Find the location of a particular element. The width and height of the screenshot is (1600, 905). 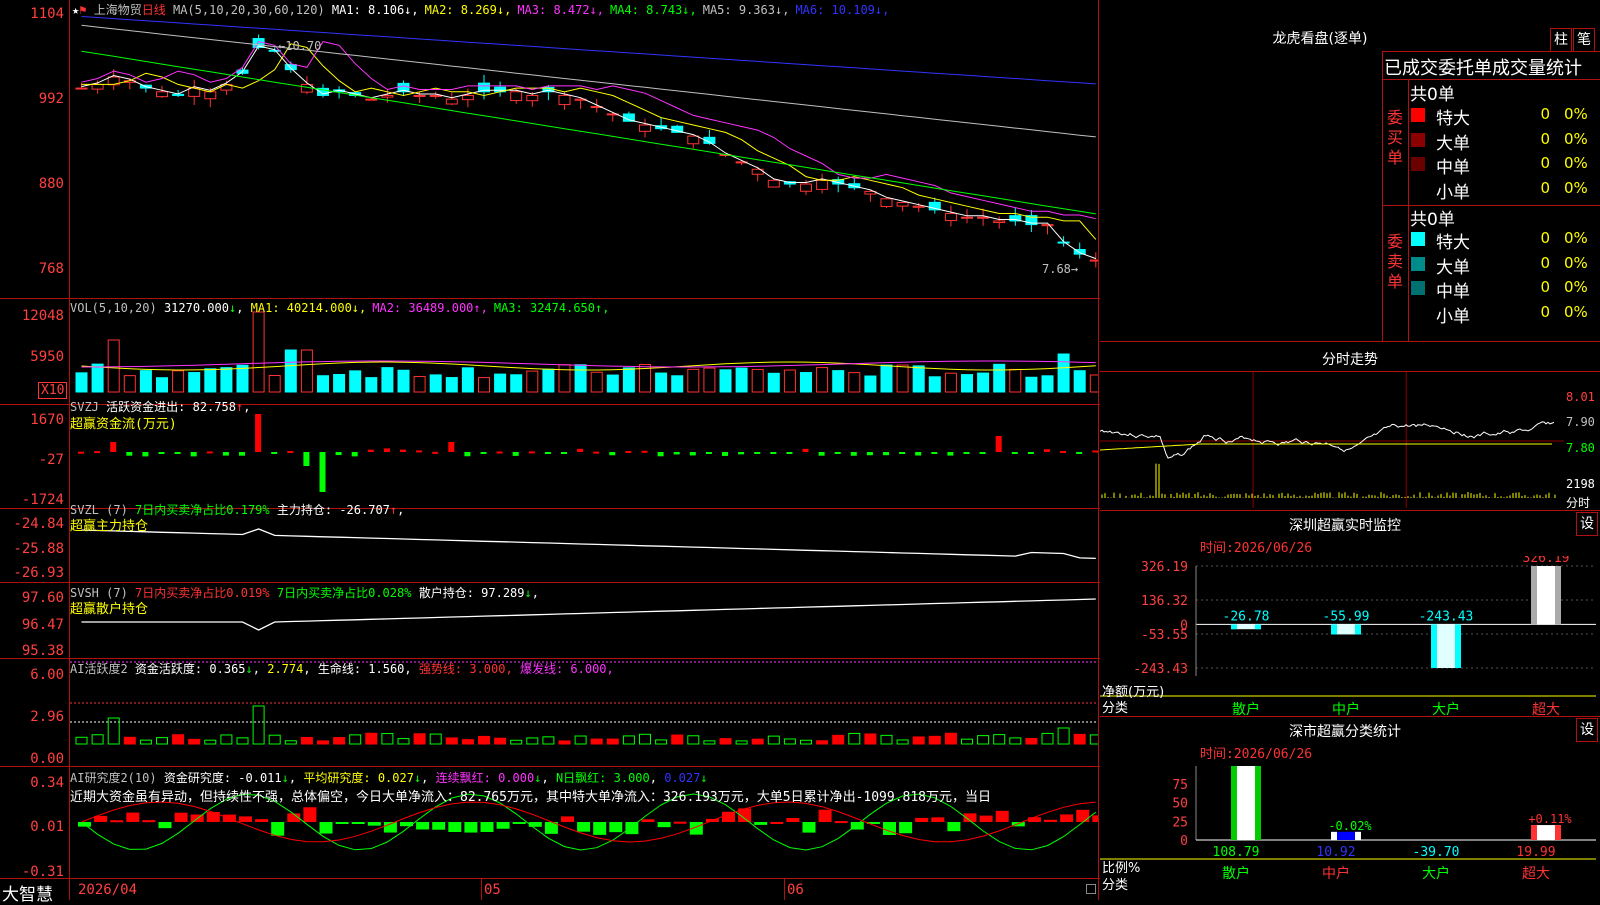

svzj-label: 活跃资金进出: is located at coordinates (146, 407).